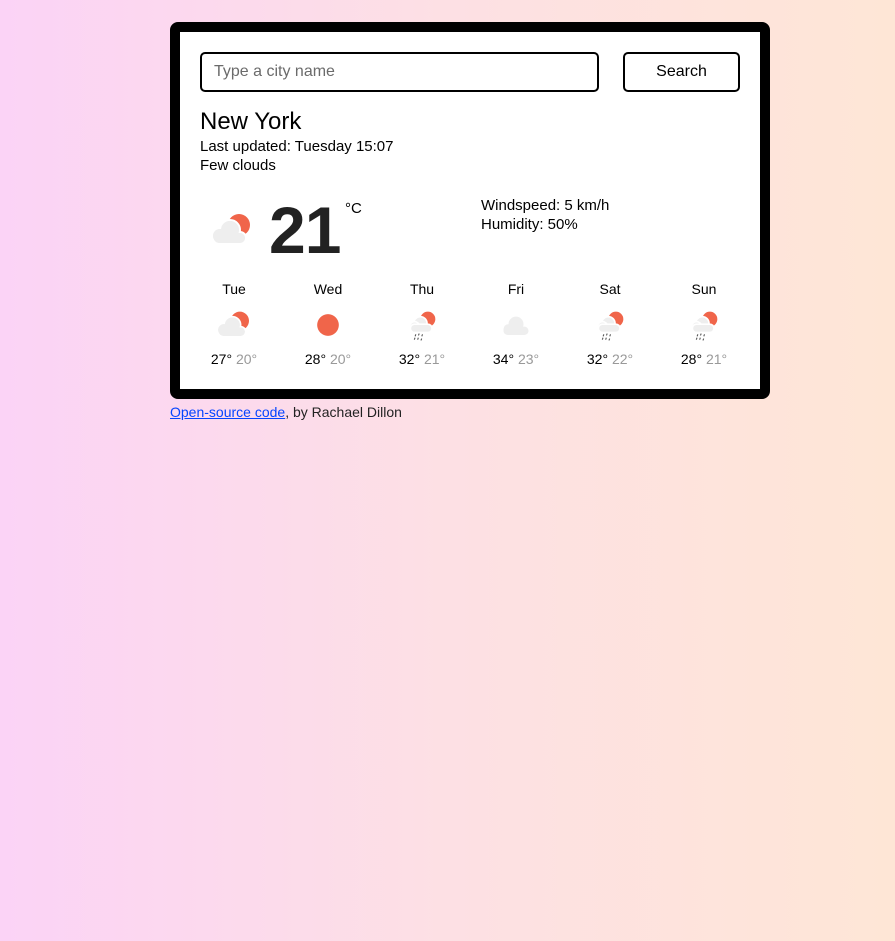 This screenshot has width=895, height=941. Describe the element at coordinates (422, 289) in the screenshot. I see `forecast-day-name: Thu` at that location.